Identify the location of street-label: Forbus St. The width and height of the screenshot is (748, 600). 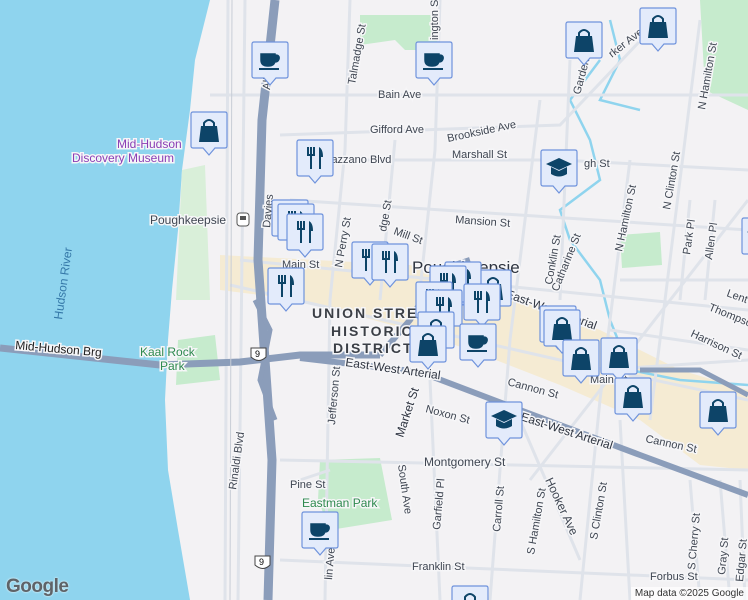
(674, 577).